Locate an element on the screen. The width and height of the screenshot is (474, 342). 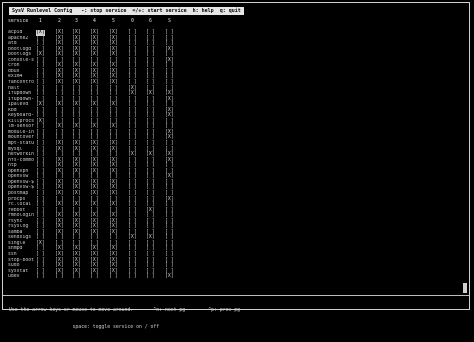
scrollbar is located at coordinates (465, 288).